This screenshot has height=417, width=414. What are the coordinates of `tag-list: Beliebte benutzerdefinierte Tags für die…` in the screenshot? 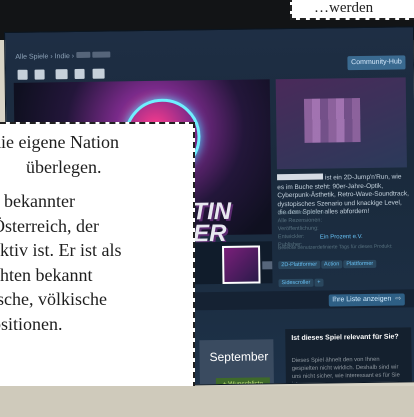 It's located at (344, 266).